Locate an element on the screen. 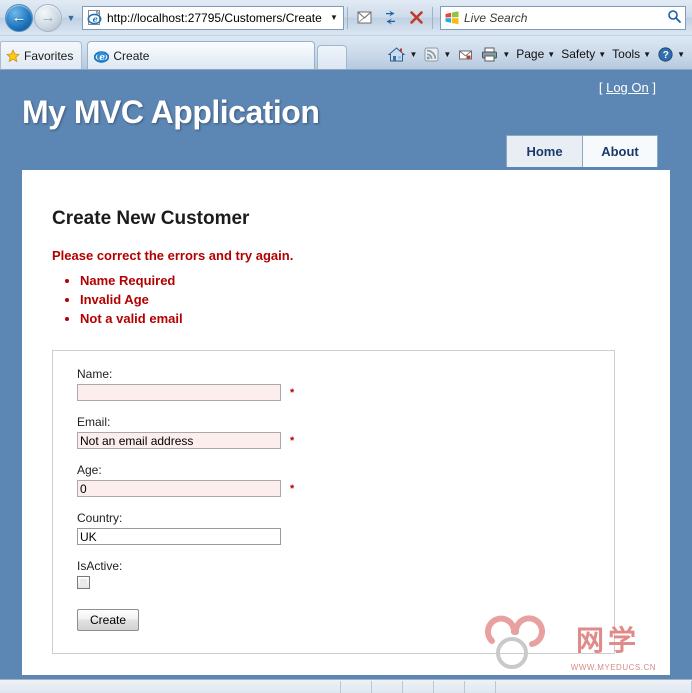 Image resolution: width=692 pixels, height=693 pixels. ie-logo-icon-tab: e is located at coordinates (102, 56).